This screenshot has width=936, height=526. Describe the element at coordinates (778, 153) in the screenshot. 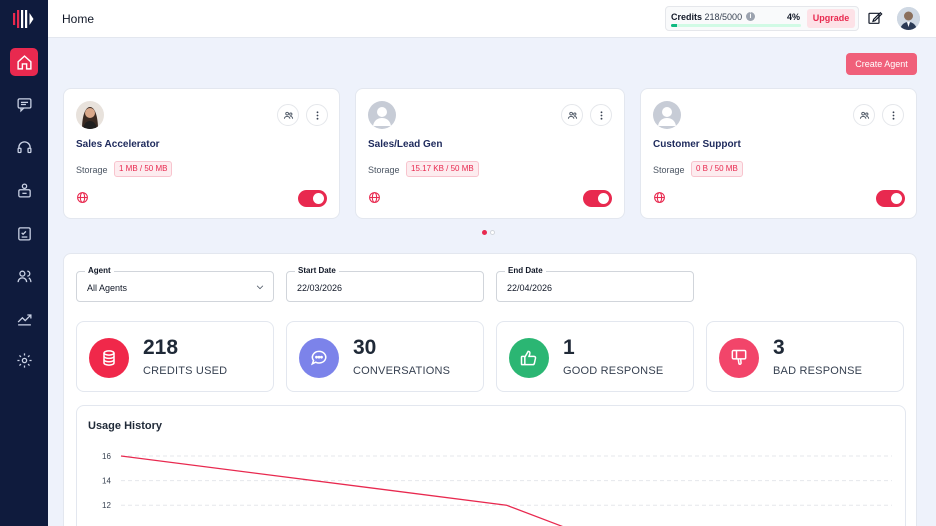

I see `agent-card: Customer Support Storage 0 B / 50 MB` at that location.